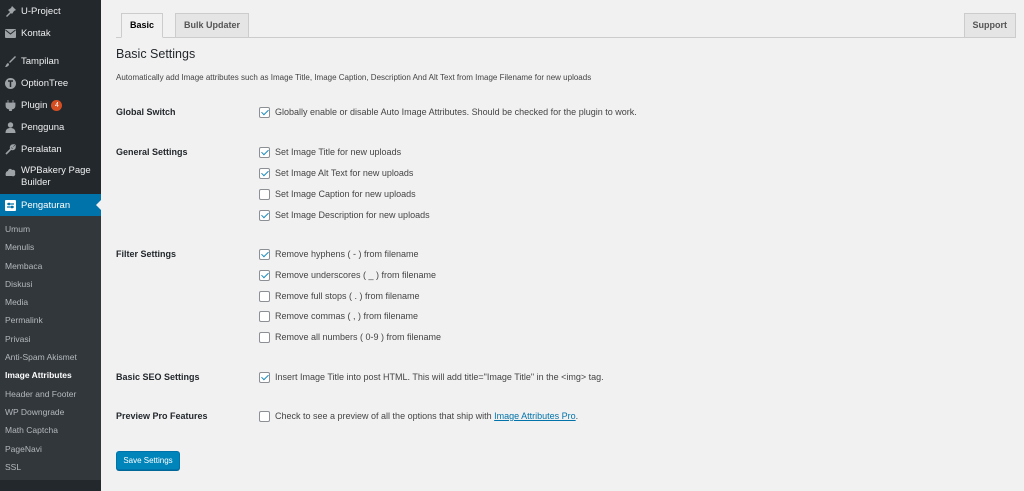 The width and height of the screenshot is (1024, 491). I want to click on set-alt-text-checkbox, so click(264, 173).